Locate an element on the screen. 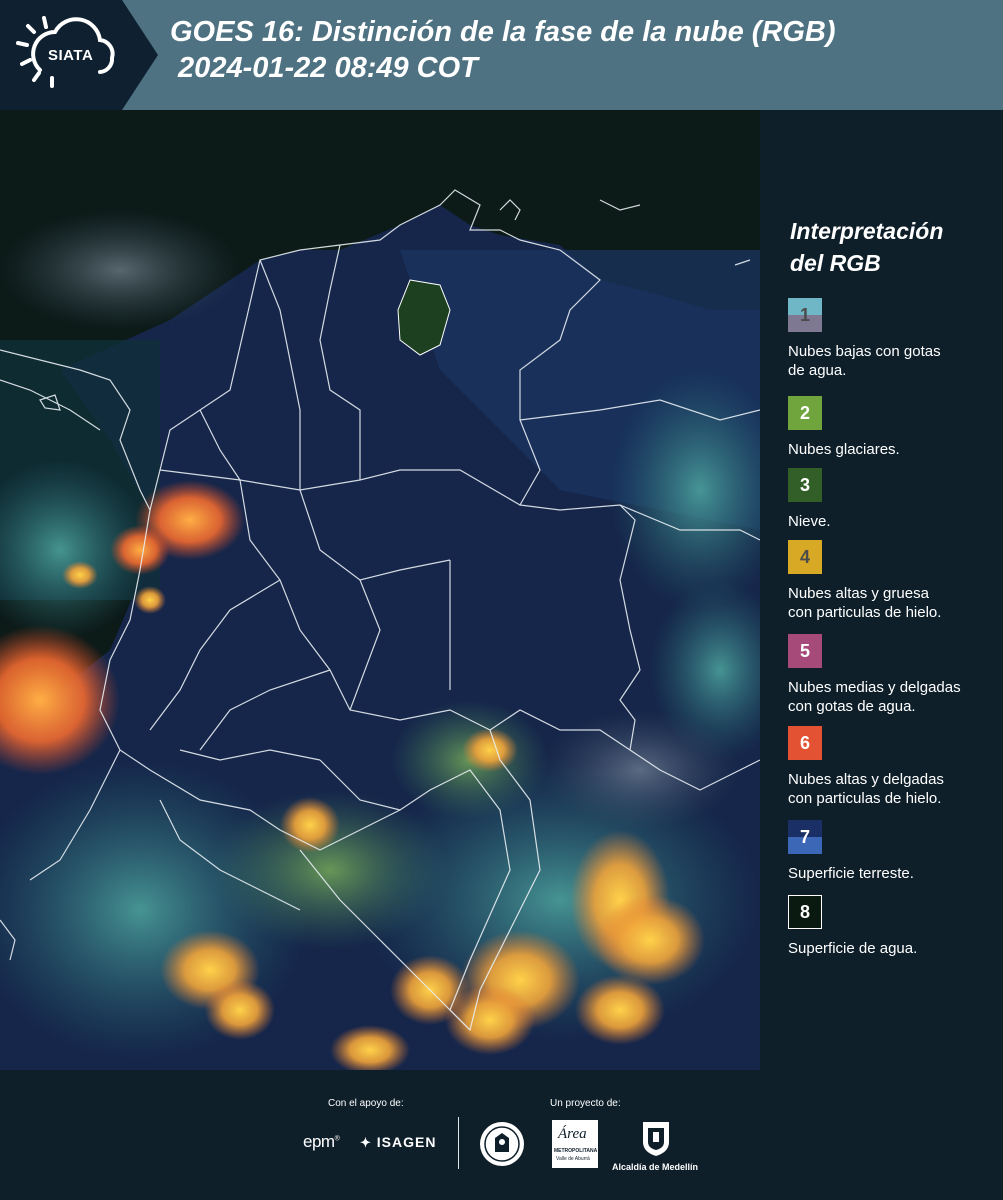  legend-label-3: Nieve. is located at coordinates (893, 521).